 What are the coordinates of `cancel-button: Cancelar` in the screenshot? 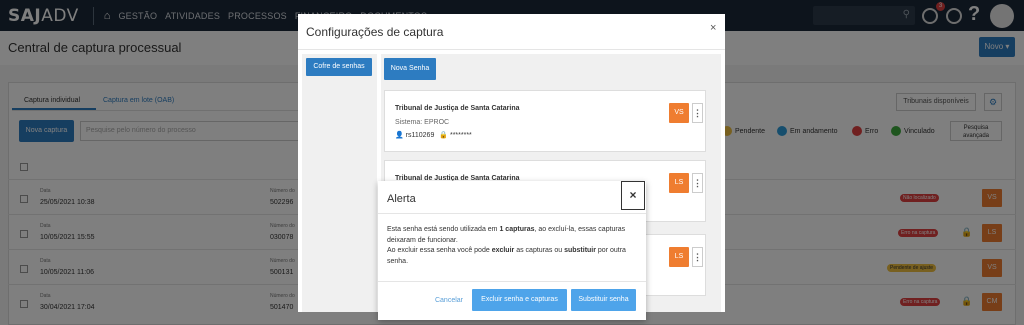 It's located at (449, 301).